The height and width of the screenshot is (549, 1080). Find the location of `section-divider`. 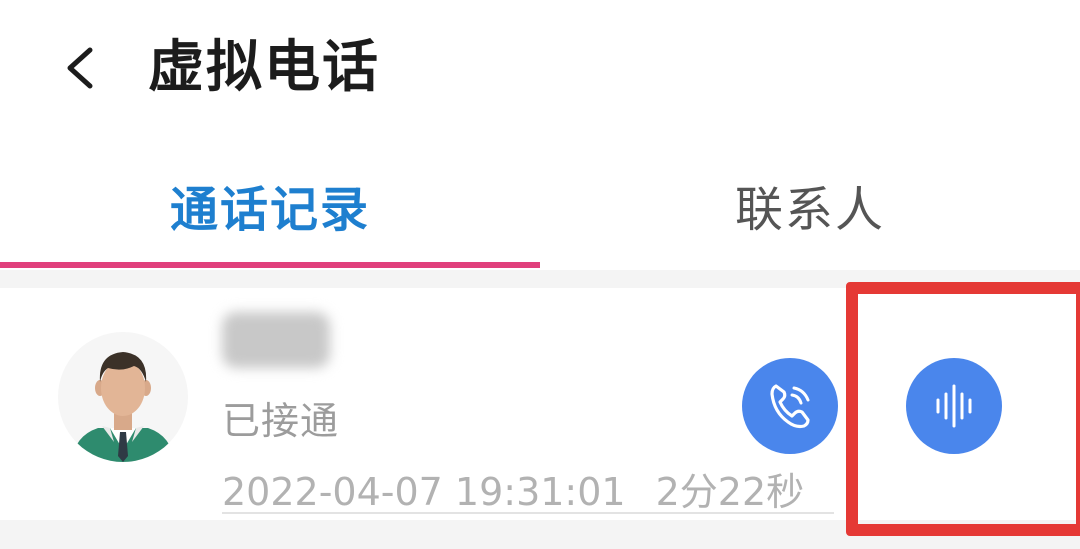

section-divider is located at coordinates (540, 279).